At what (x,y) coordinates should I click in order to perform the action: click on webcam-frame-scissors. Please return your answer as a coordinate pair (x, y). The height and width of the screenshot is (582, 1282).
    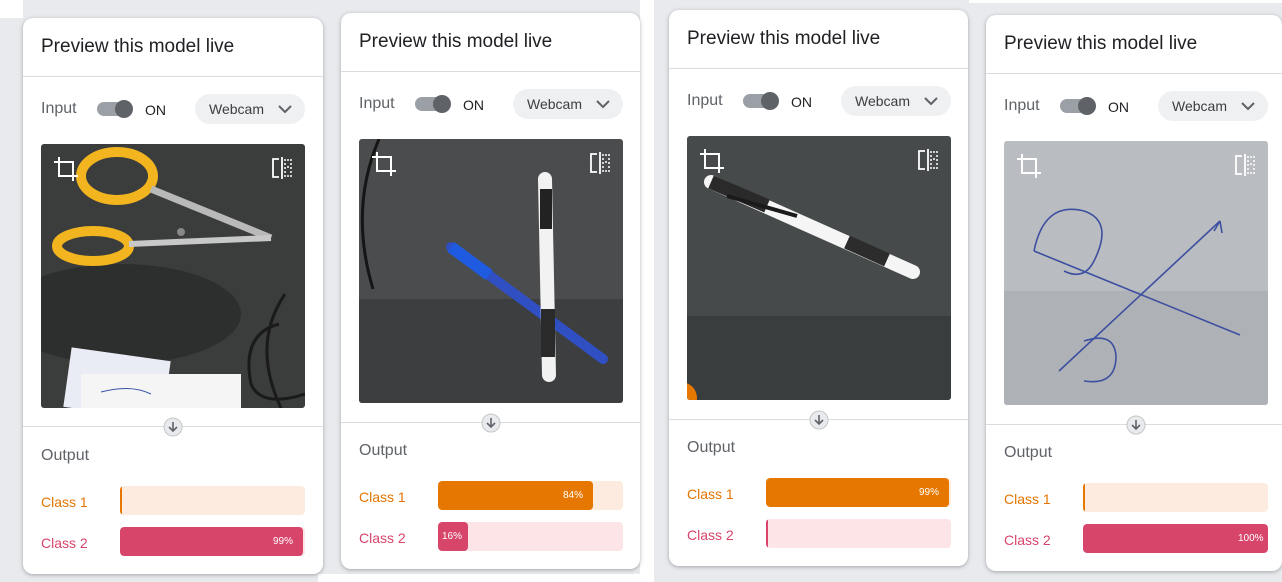
    Looking at the image, I should click on (173, 276).